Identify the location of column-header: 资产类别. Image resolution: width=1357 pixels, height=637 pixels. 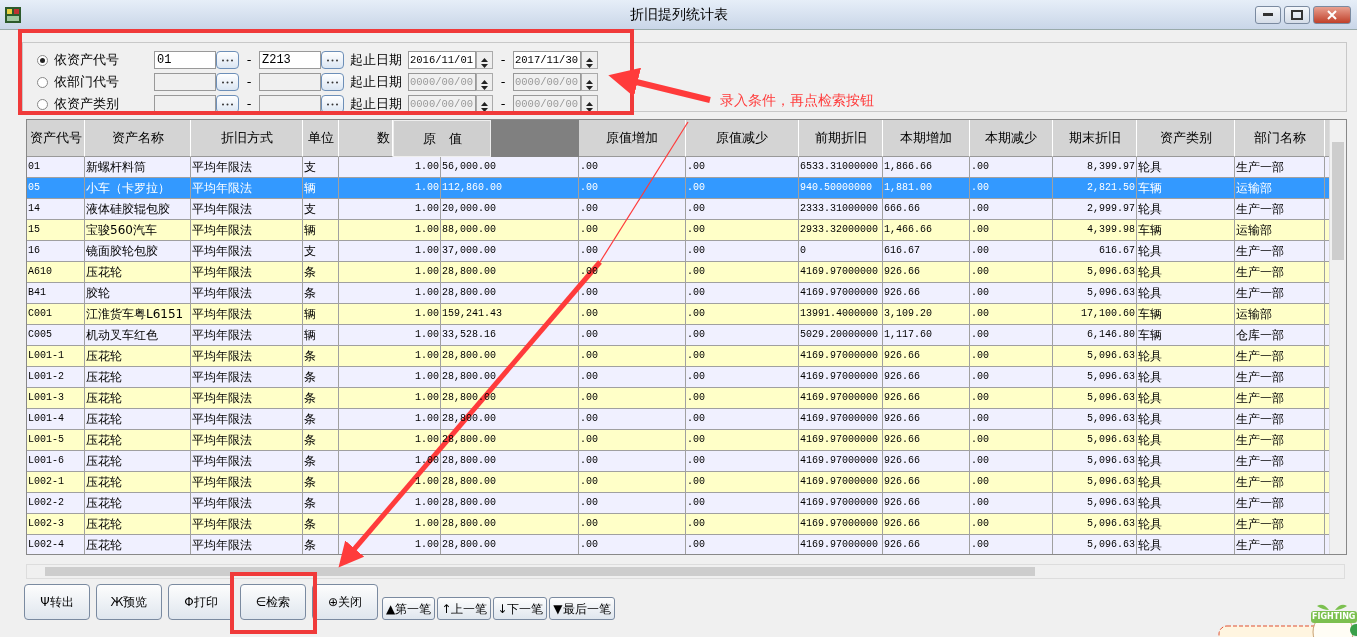
(1186, 138).